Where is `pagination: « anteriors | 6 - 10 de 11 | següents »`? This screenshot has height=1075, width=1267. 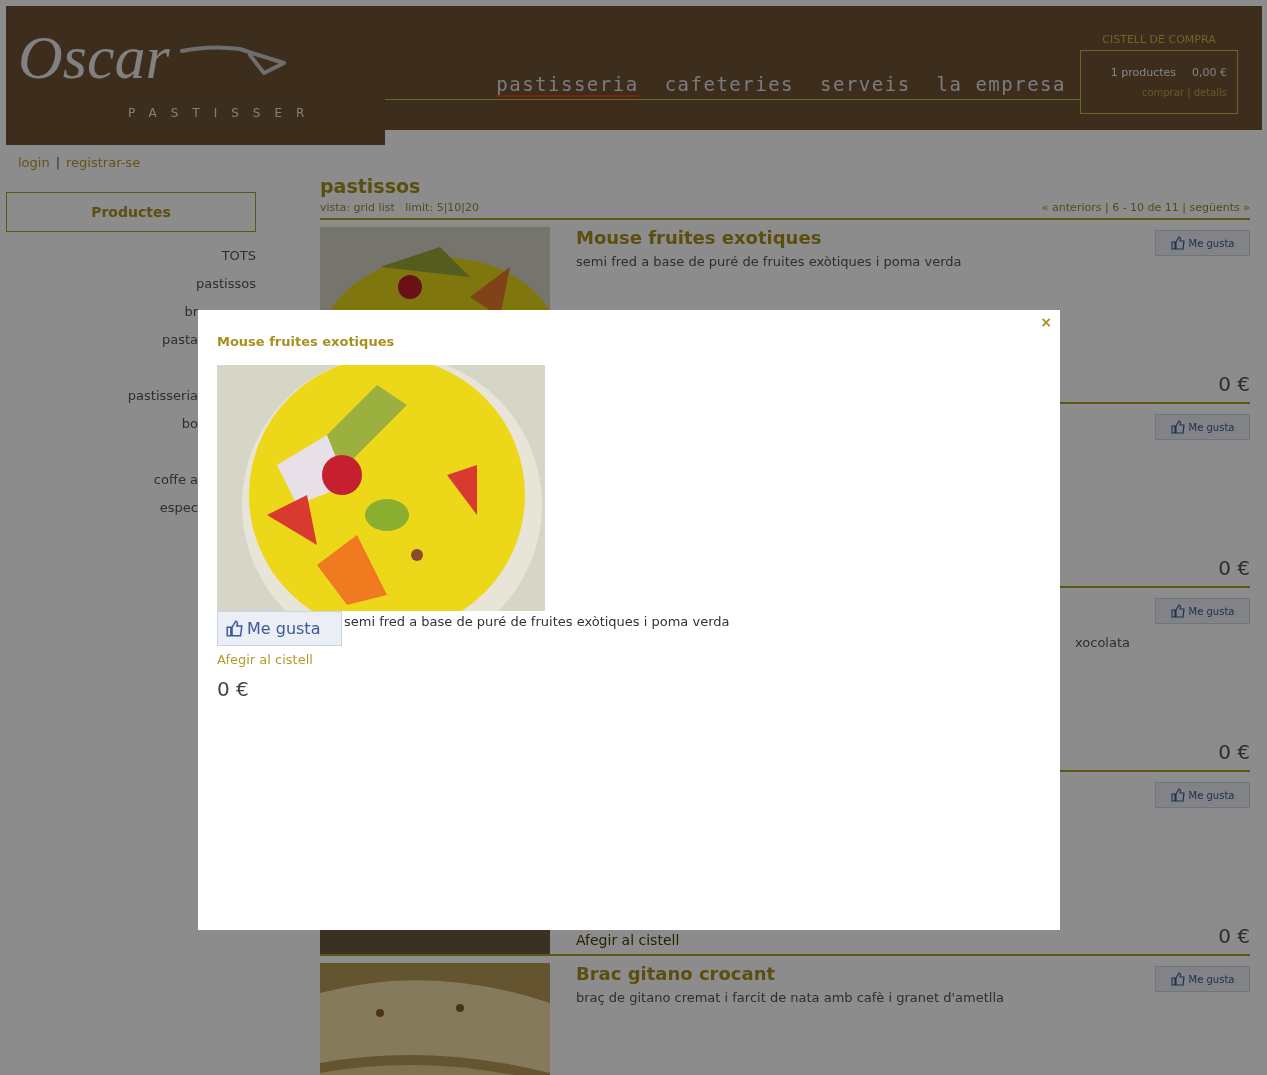 pagination: « anteriors | 6 - 10 de 11 | següents » is located at coordinates (1145, 207).